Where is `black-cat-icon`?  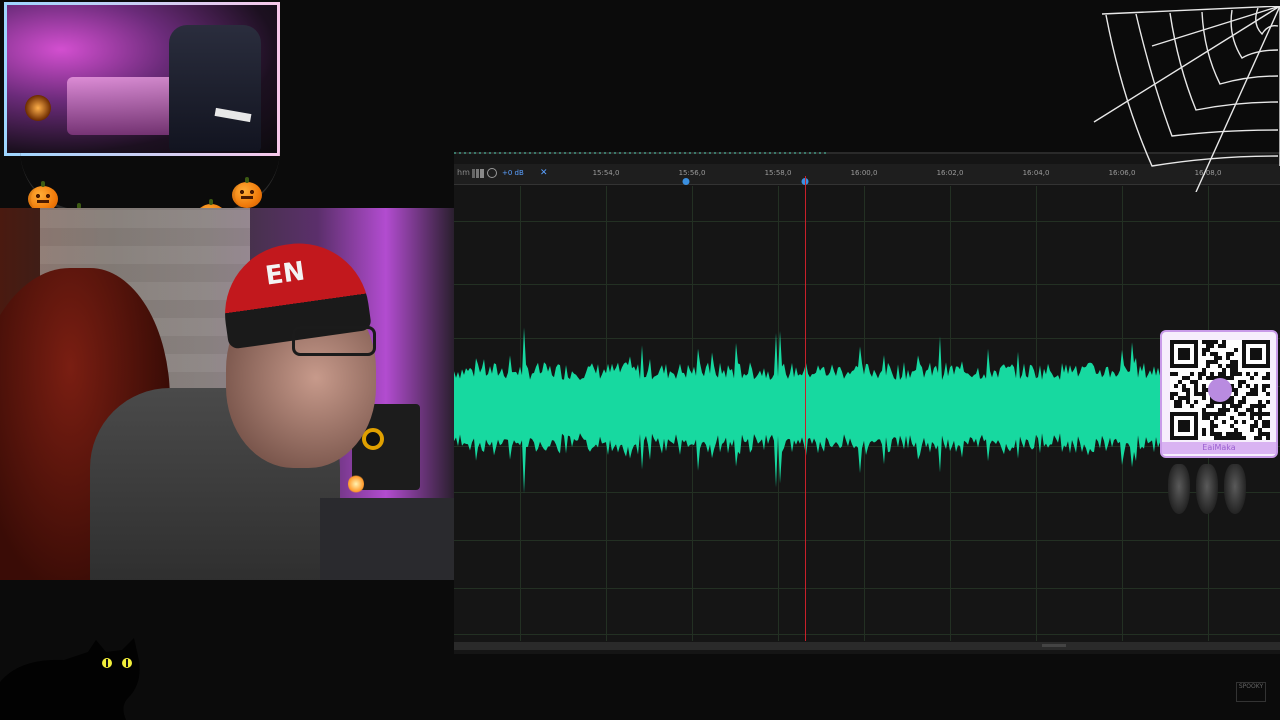
black-cat-icon is located at coordinates (70, 679).